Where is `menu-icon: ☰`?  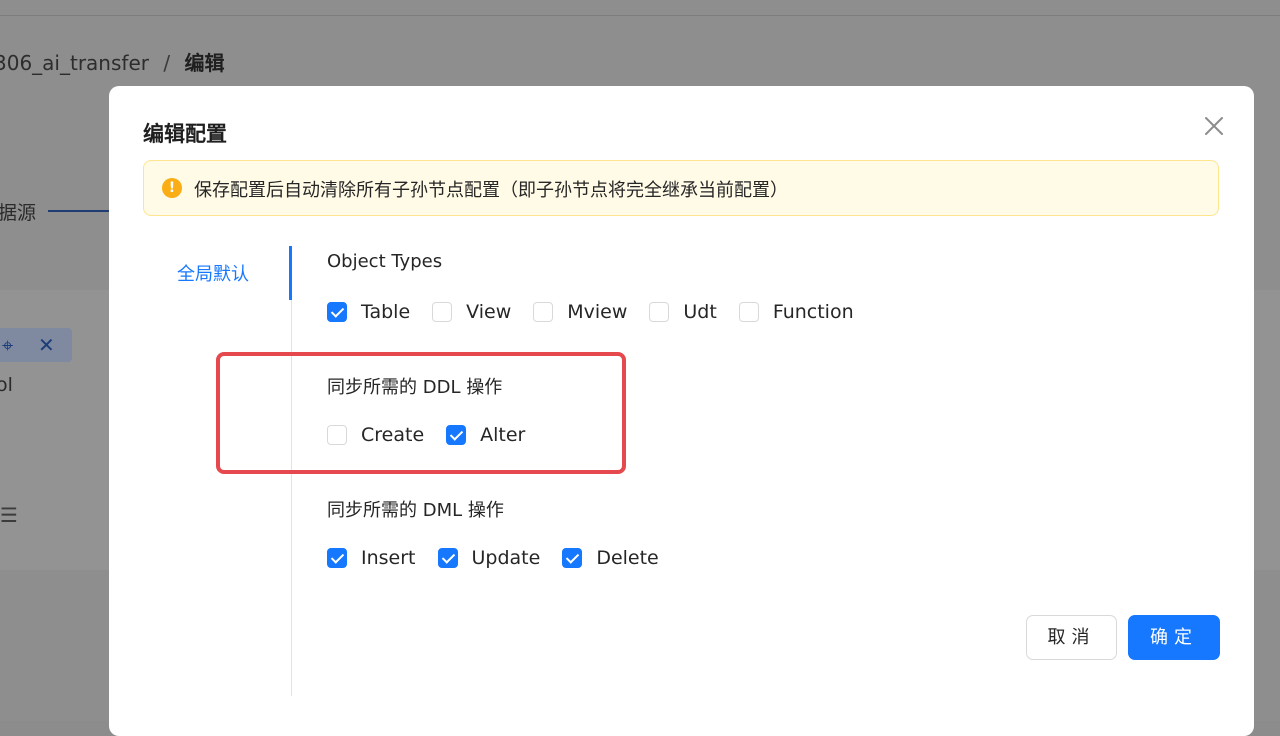
menu-icon: ☰ is located at coordinates (9, 515).